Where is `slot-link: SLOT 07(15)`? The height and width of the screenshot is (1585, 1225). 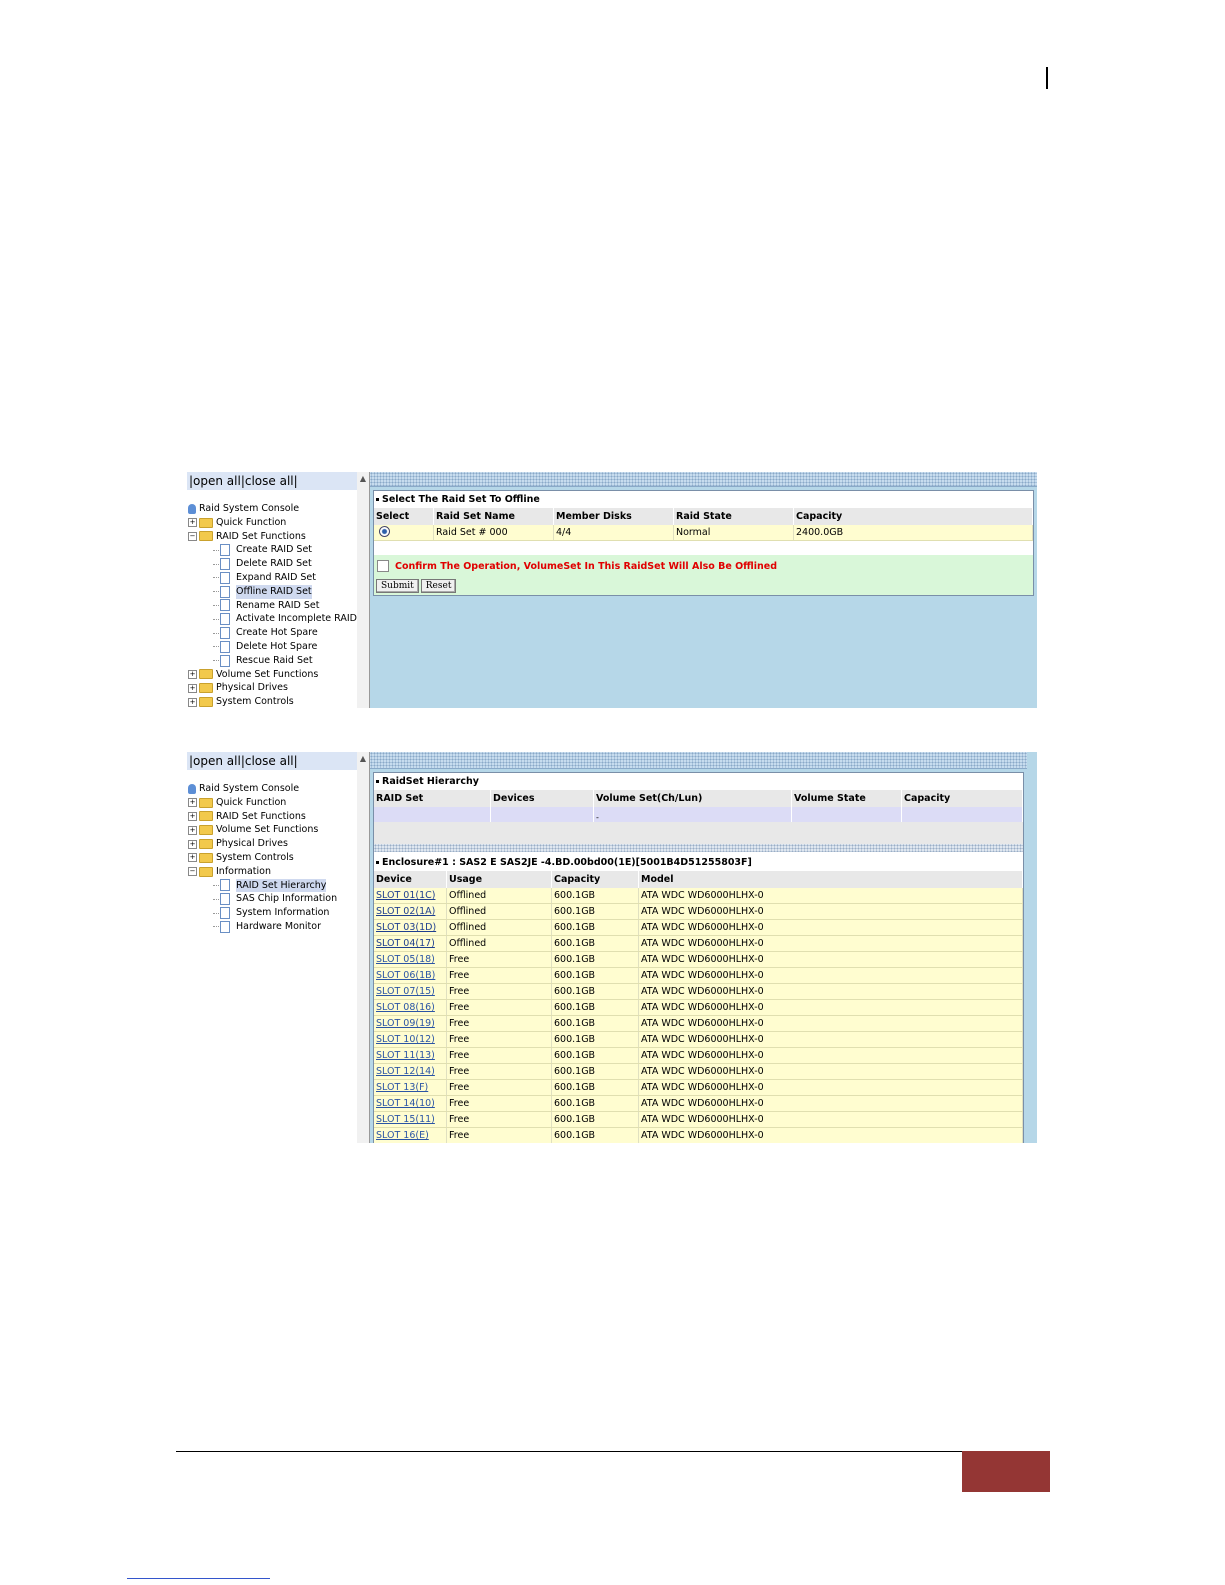 slot-link: SLOT 07(15) is located at coordinates (405, 991).